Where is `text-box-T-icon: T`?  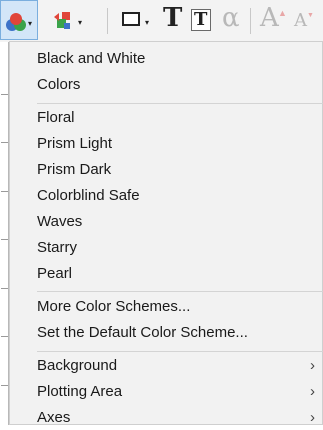
text-box-T-icon: T is located at coordinates (201, 19).